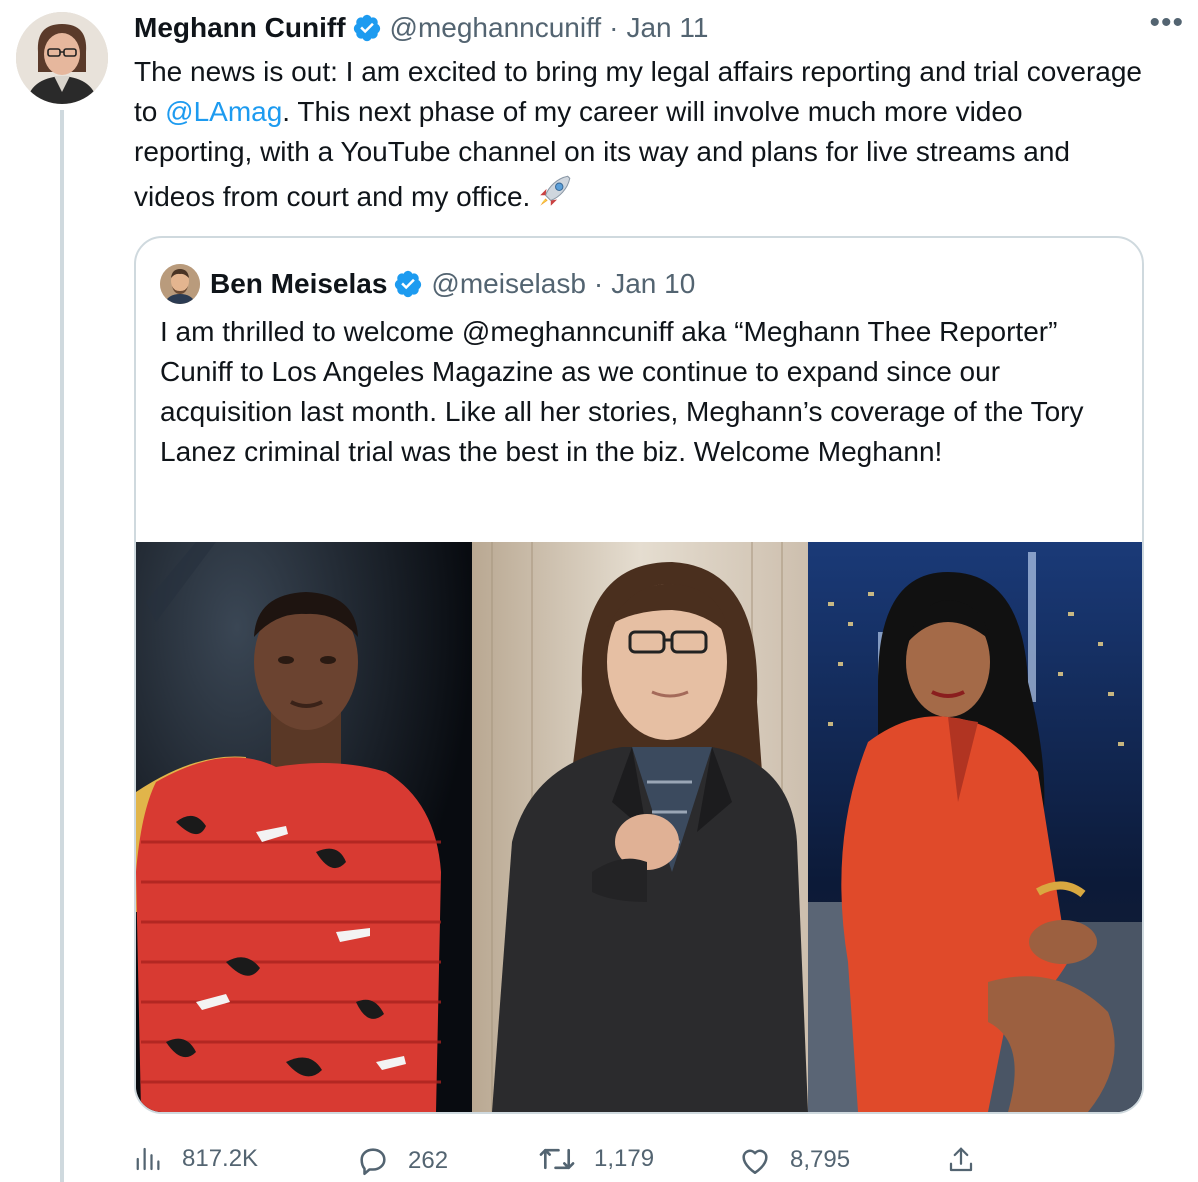 This screenshot has height=1182, width=1198. Describe the element at coordinates (508, 284) in the screenshot. I see `quoted-author-handle: @meiselasb` at that location.